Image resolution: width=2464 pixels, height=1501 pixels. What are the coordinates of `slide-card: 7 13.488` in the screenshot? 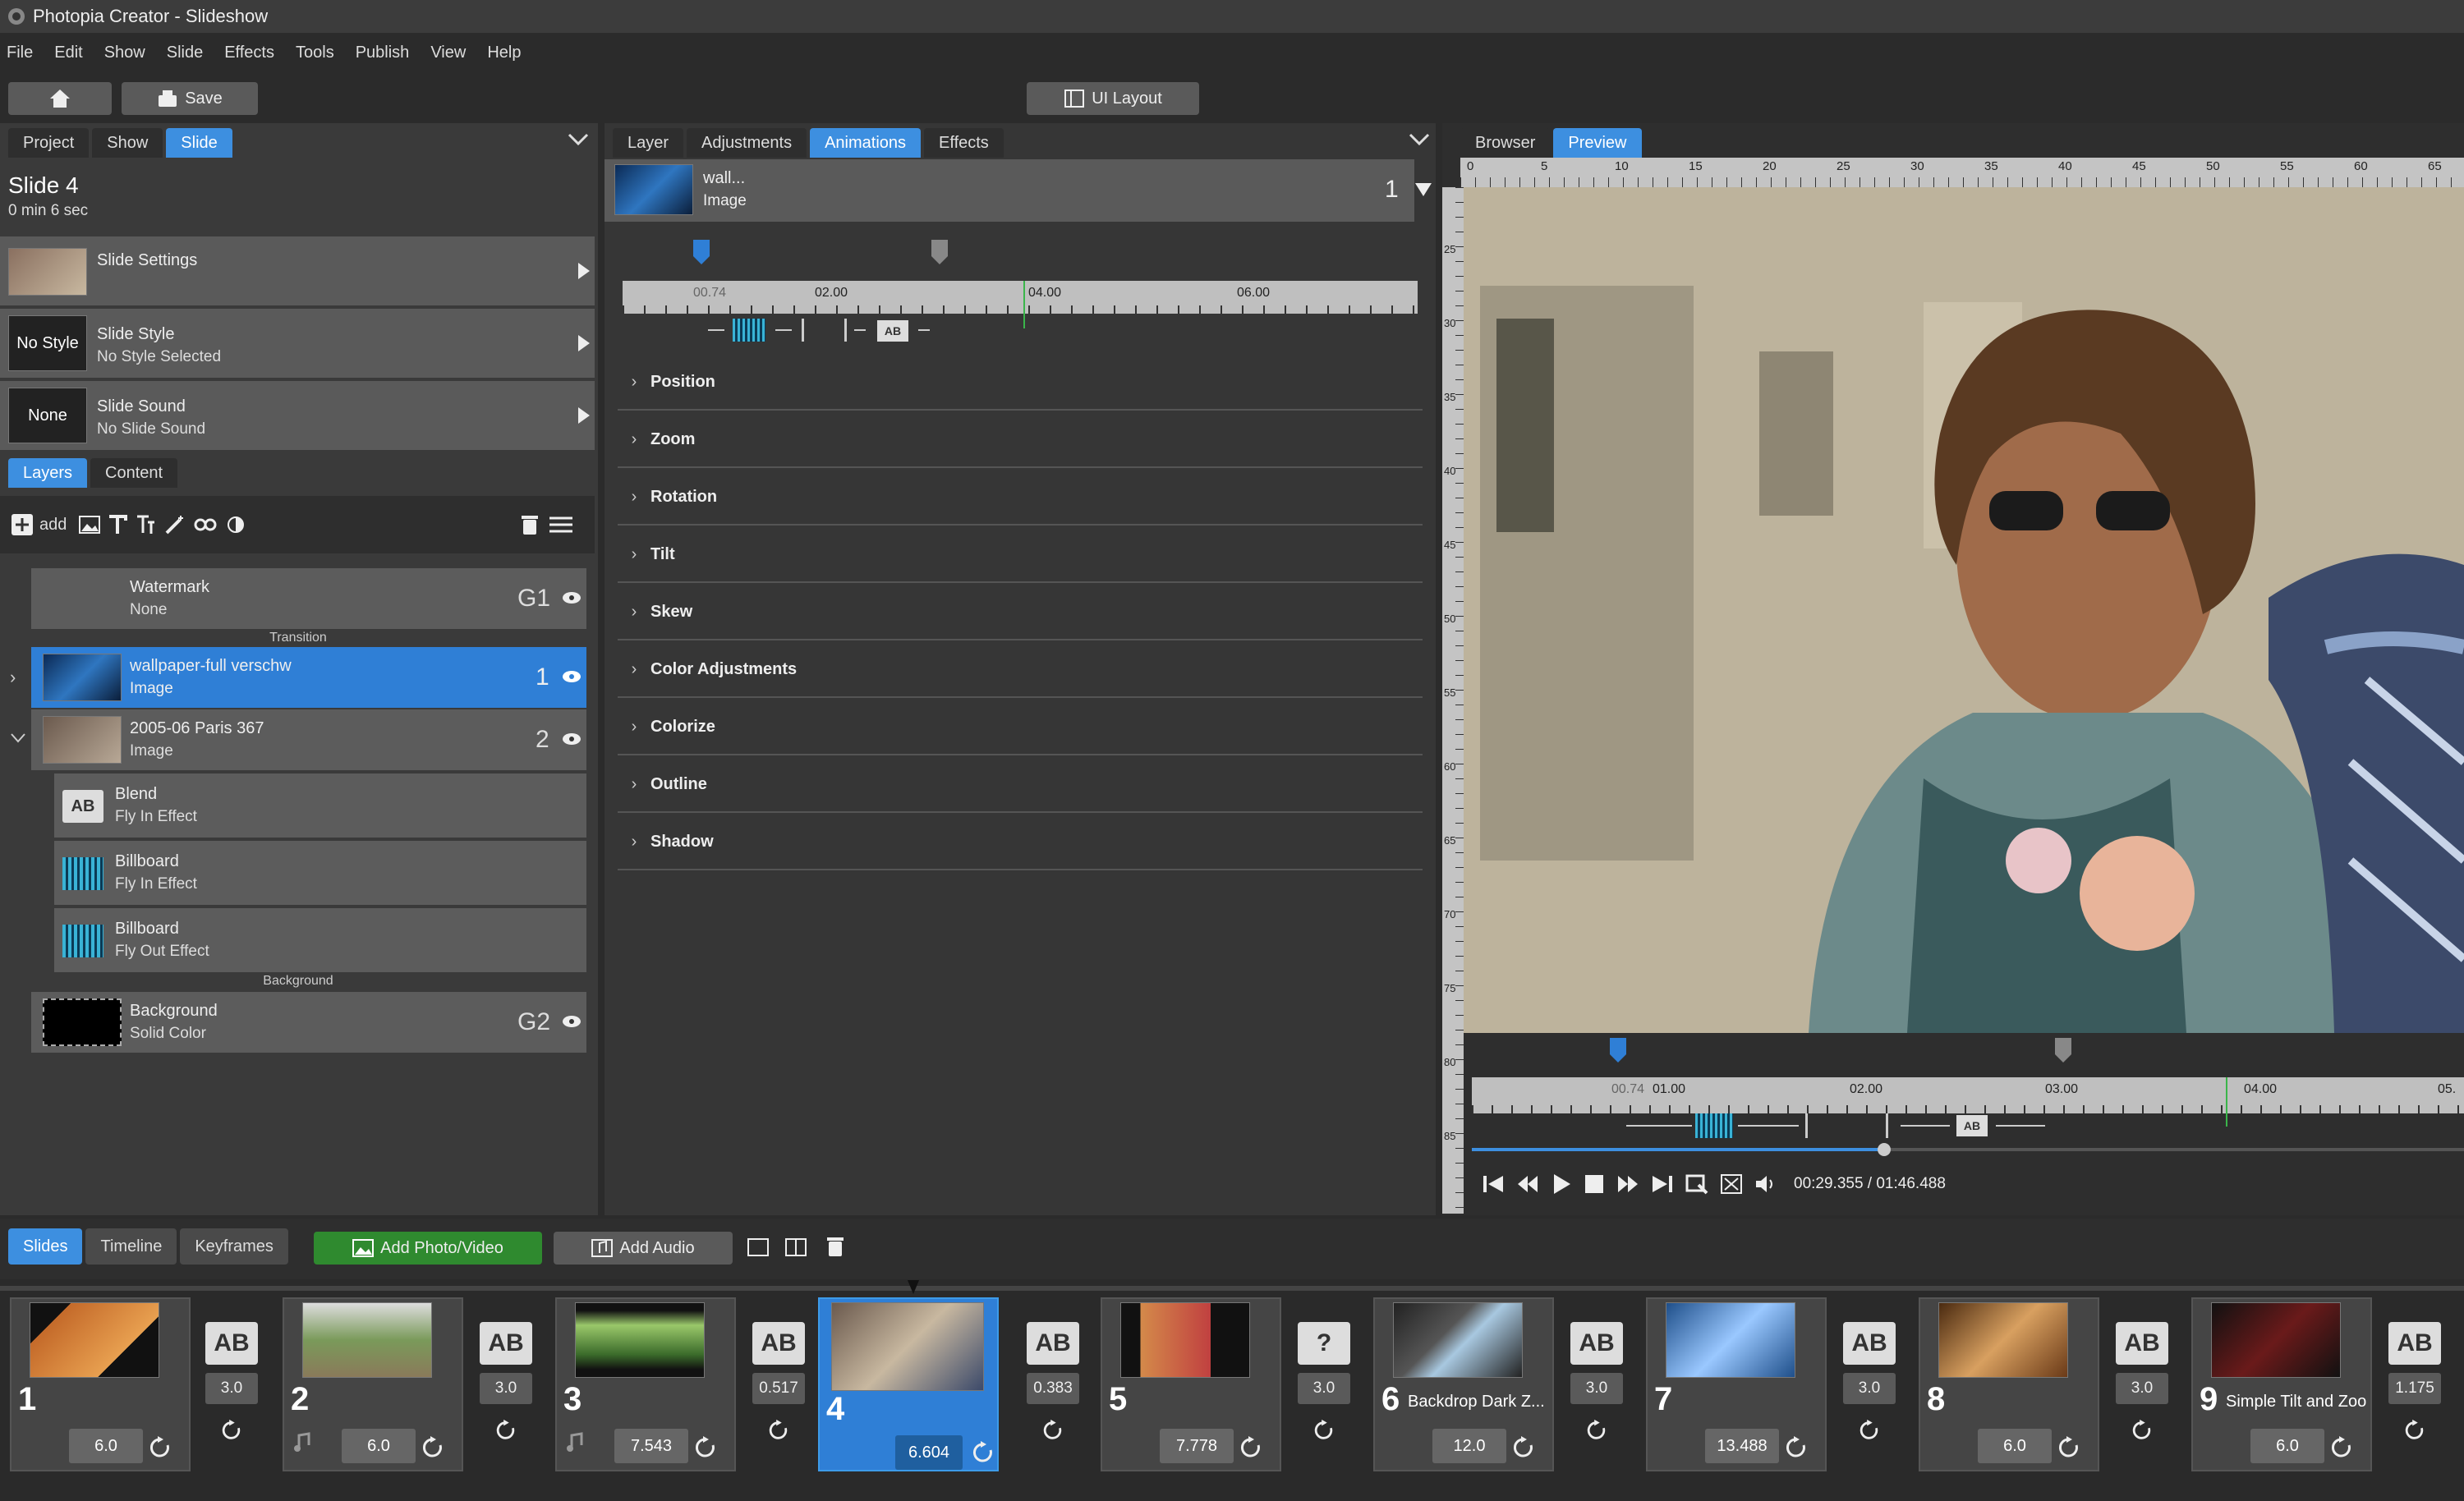 It's located at (1736, 1384).